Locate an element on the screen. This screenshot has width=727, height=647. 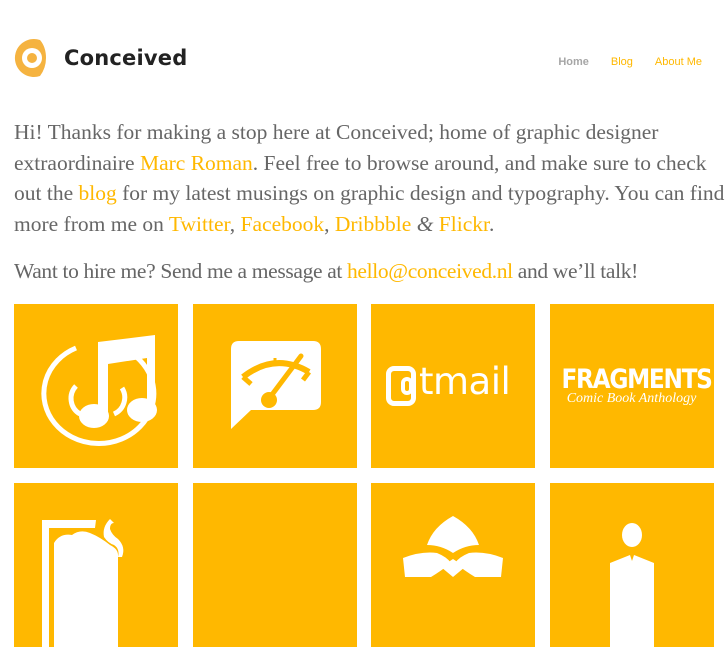
portfolio-tile-lotus is located at coordinates (453, 565).